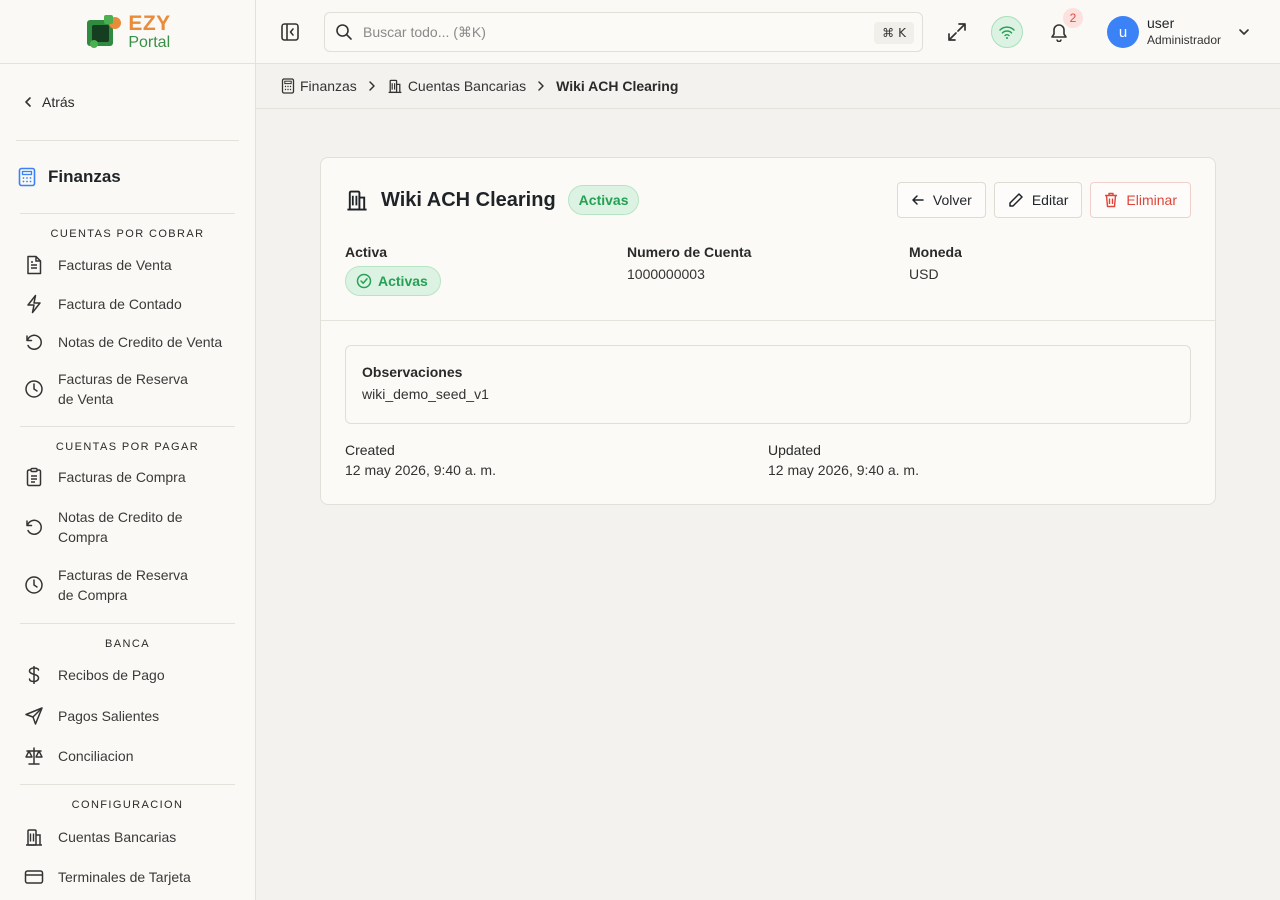  I want to click on module-header: Finanzas, so click(127, 177).